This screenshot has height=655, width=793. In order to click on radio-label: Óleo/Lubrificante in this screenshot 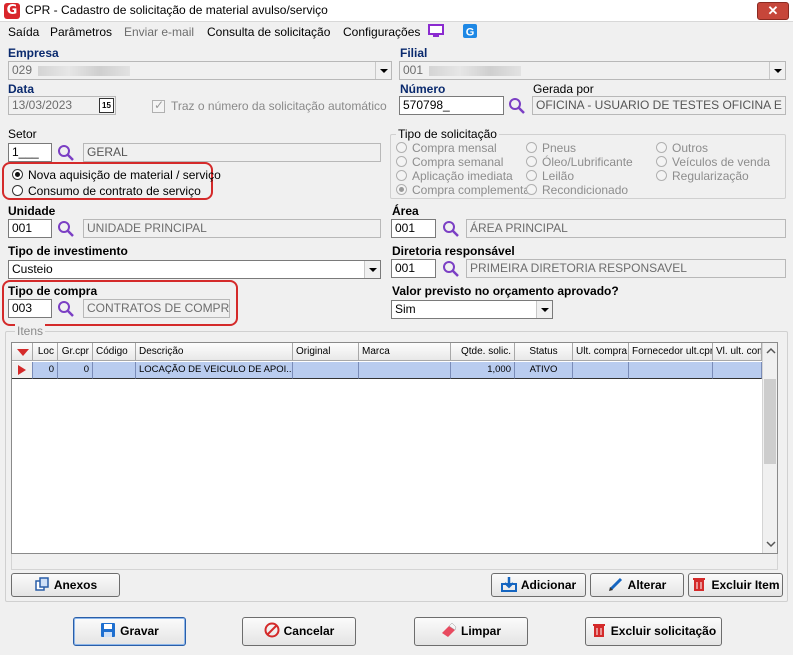, I will do `click(587, 162)`.